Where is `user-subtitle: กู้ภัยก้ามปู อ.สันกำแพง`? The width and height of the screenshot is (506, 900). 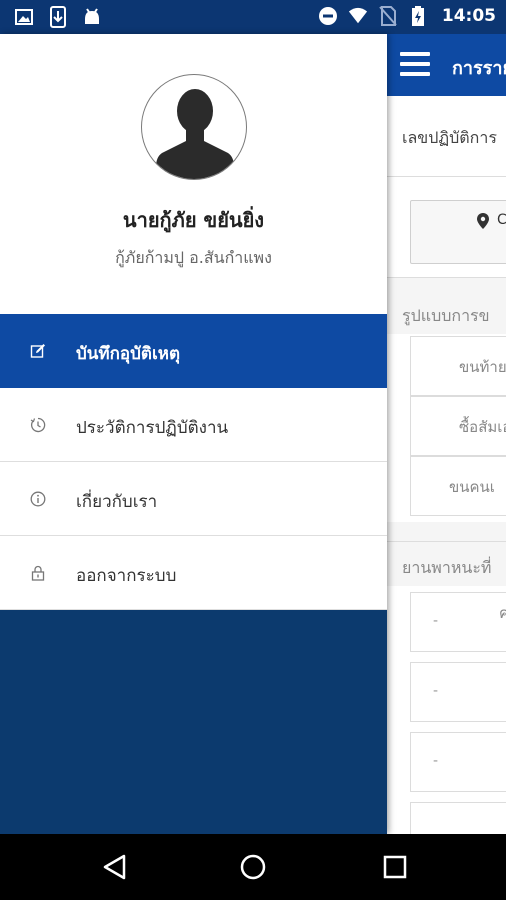
user-subtitle: กู้ภัยก้ามปู อ.สันกำแพง is located at coordinates (193, 257).